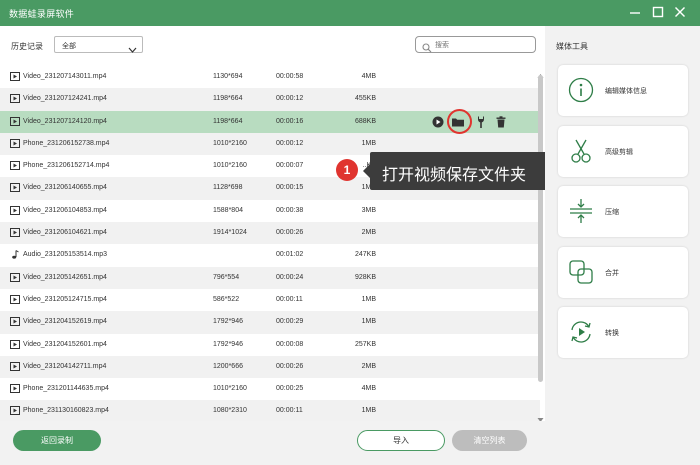 The image size is (700, 465). Describe the element at coordinates (290, 389) in the screenshot. I see `file-duration: 00:00:25` at that location.